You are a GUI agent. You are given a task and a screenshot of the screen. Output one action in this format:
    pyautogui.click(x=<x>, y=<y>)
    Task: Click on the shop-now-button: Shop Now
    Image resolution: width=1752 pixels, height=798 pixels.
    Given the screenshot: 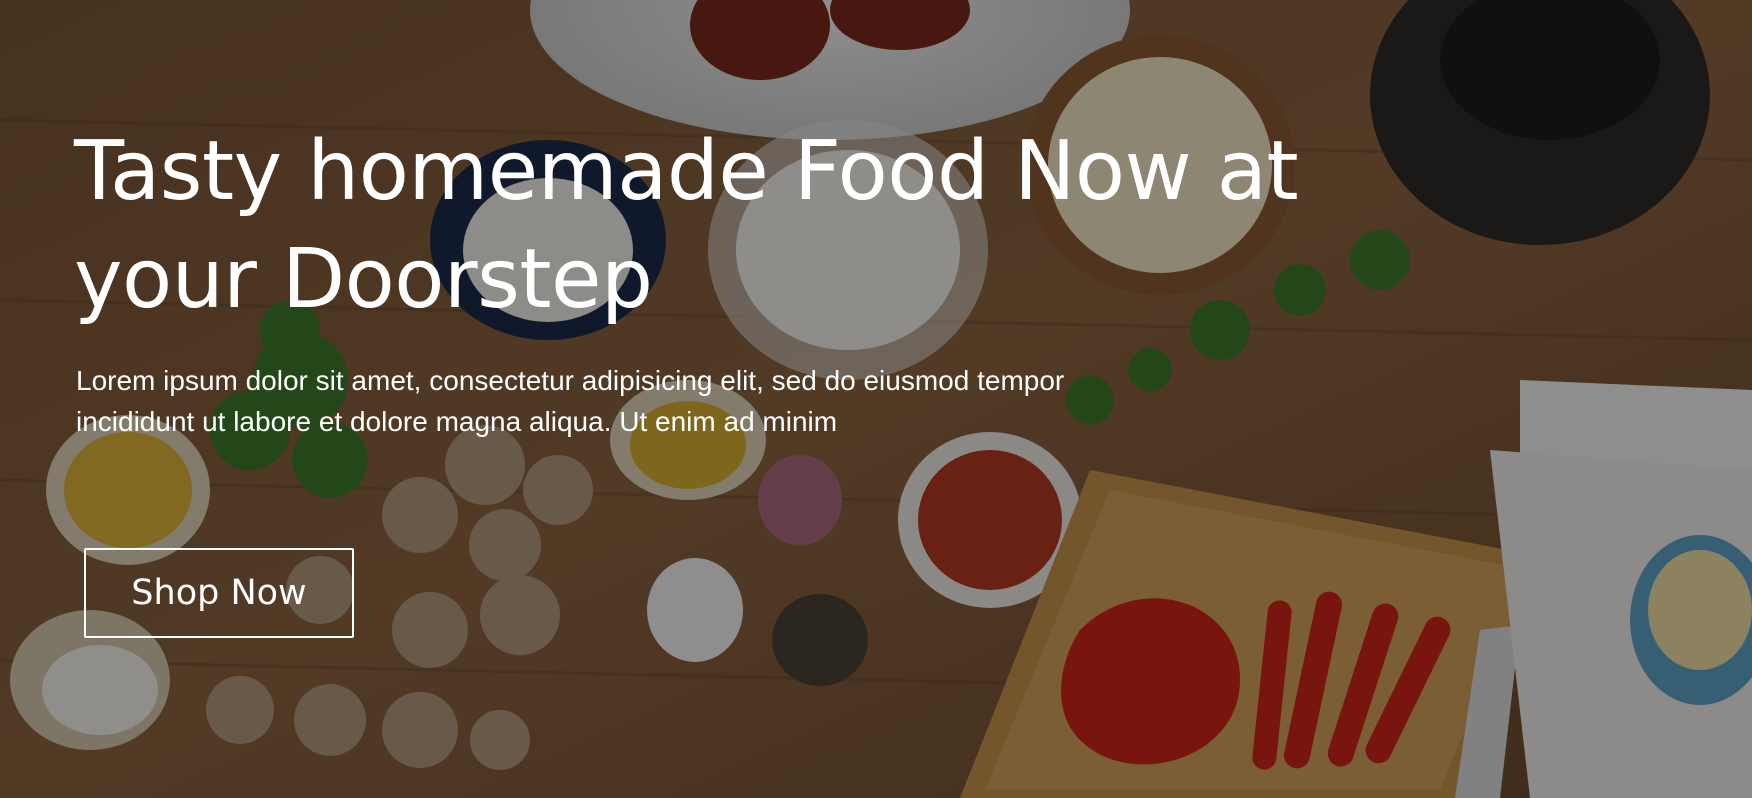 What is the action you would take?
    pyautogui.click(x=219, y=593)
    